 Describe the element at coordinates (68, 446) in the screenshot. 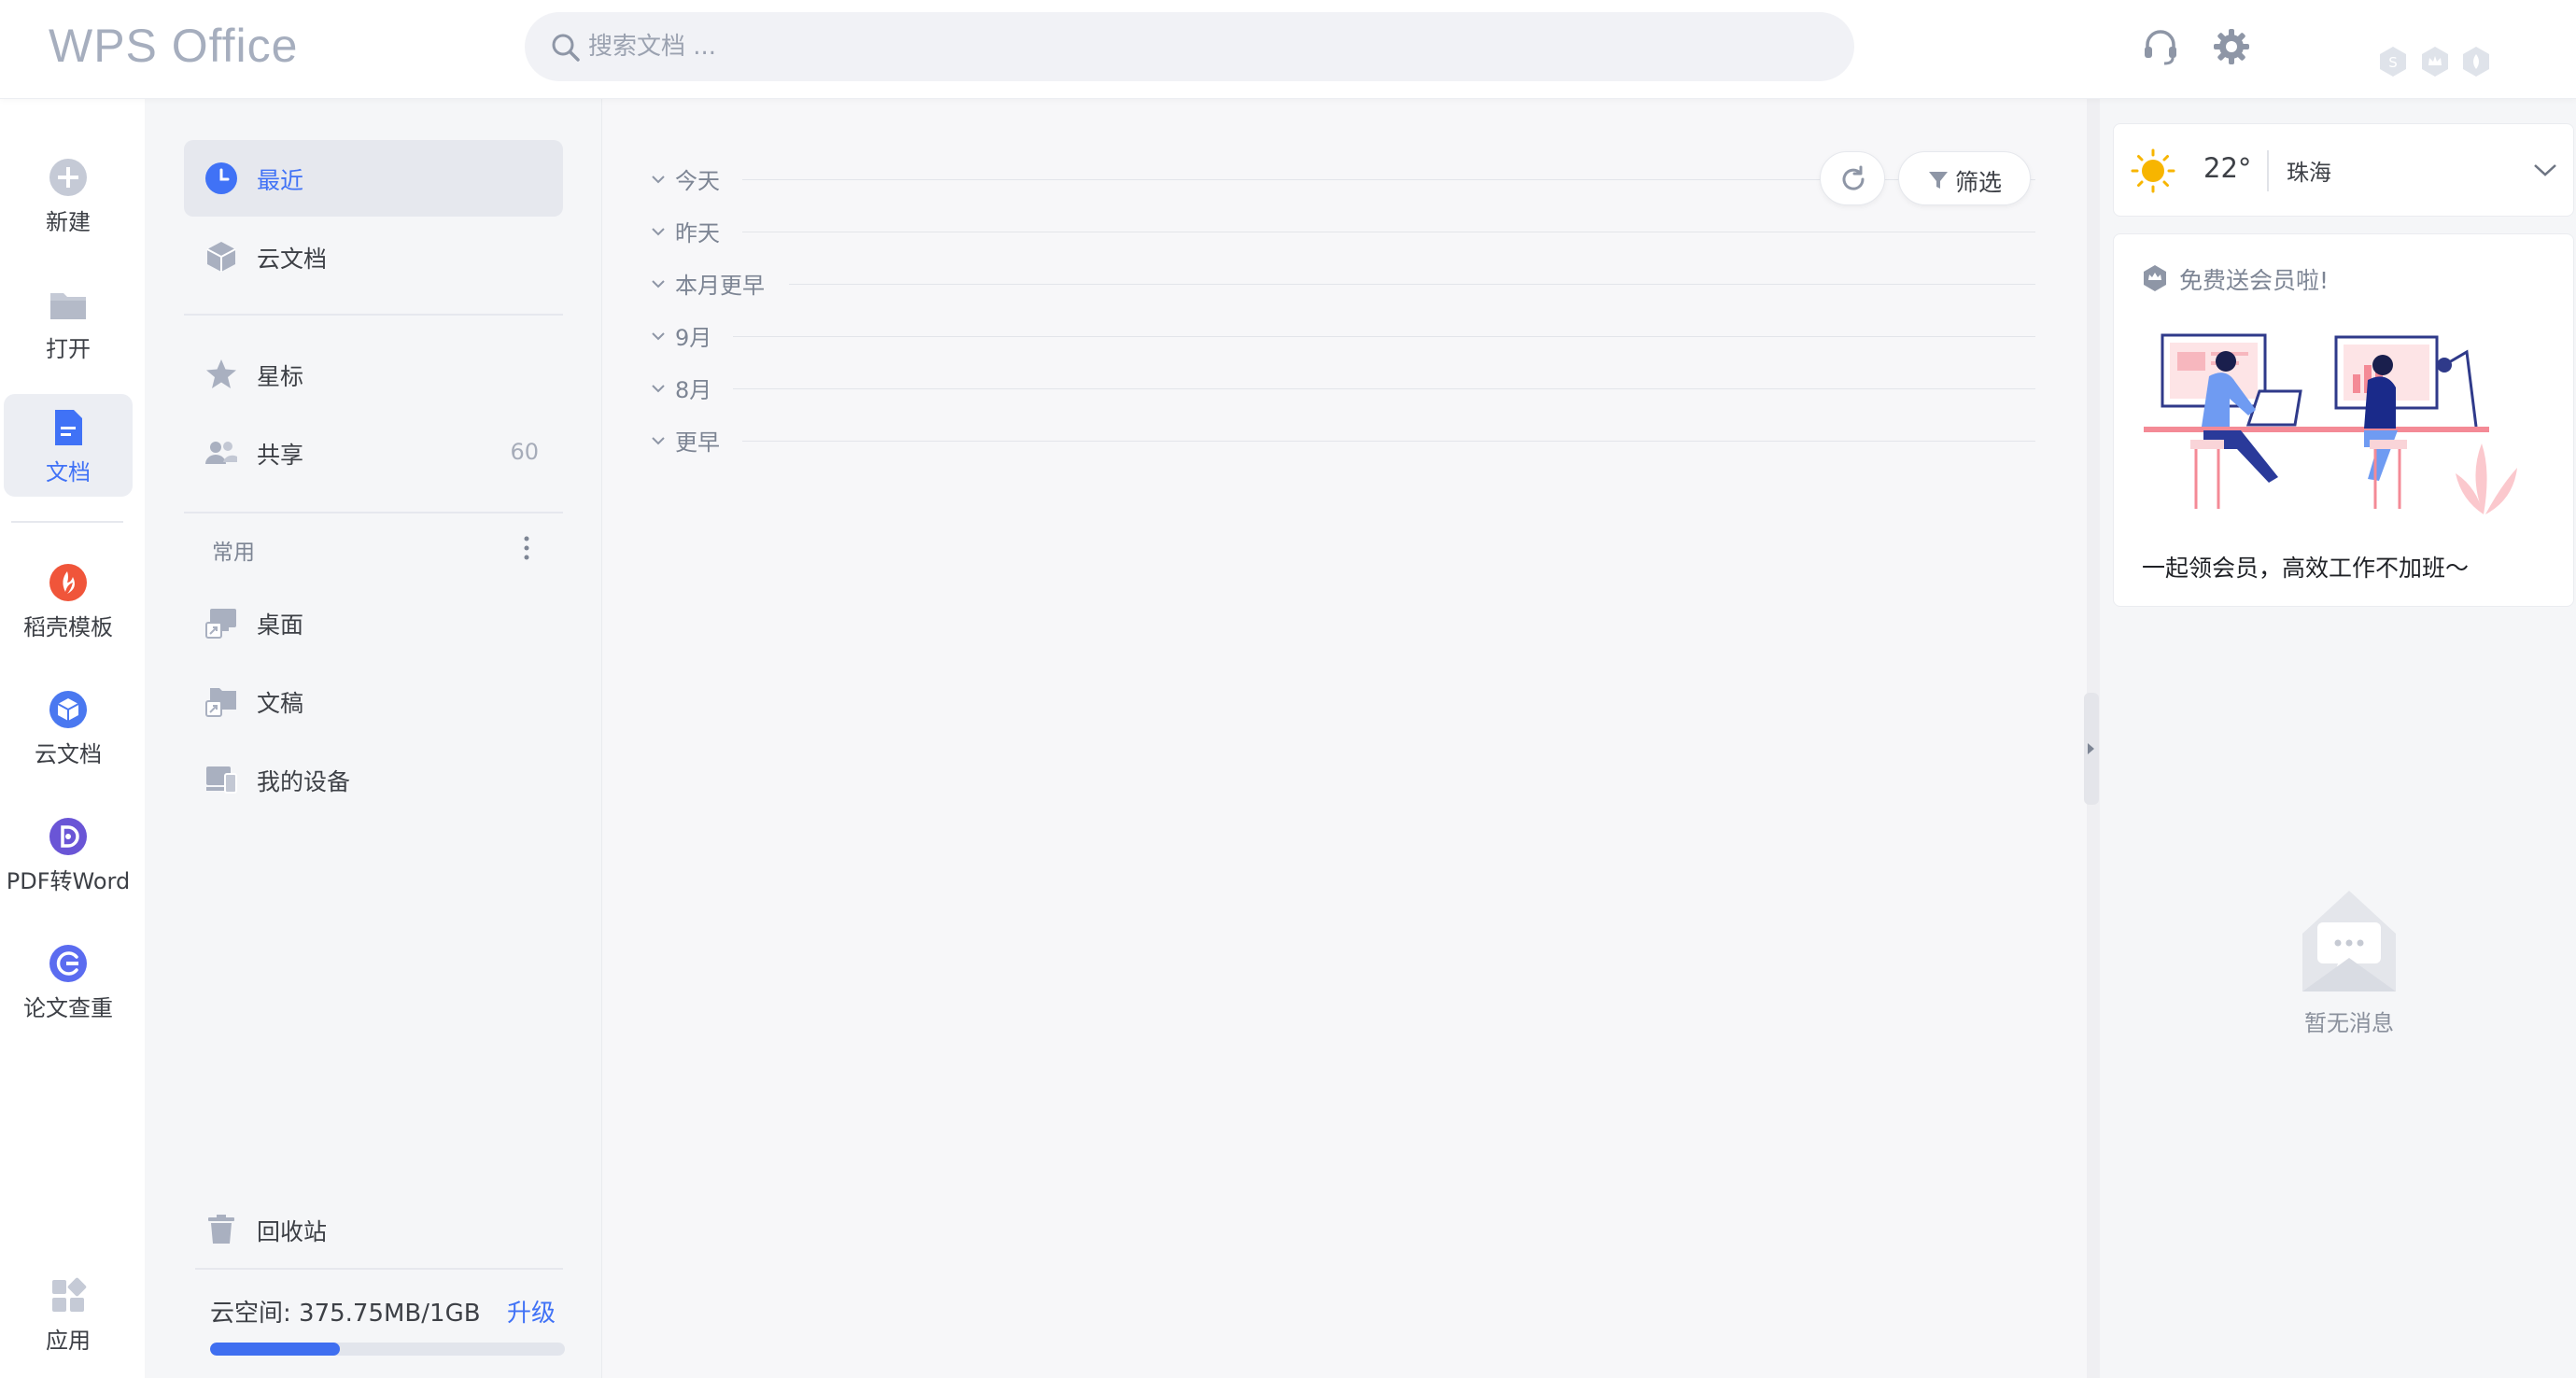

I see `nav-documents: 文档` at that location.